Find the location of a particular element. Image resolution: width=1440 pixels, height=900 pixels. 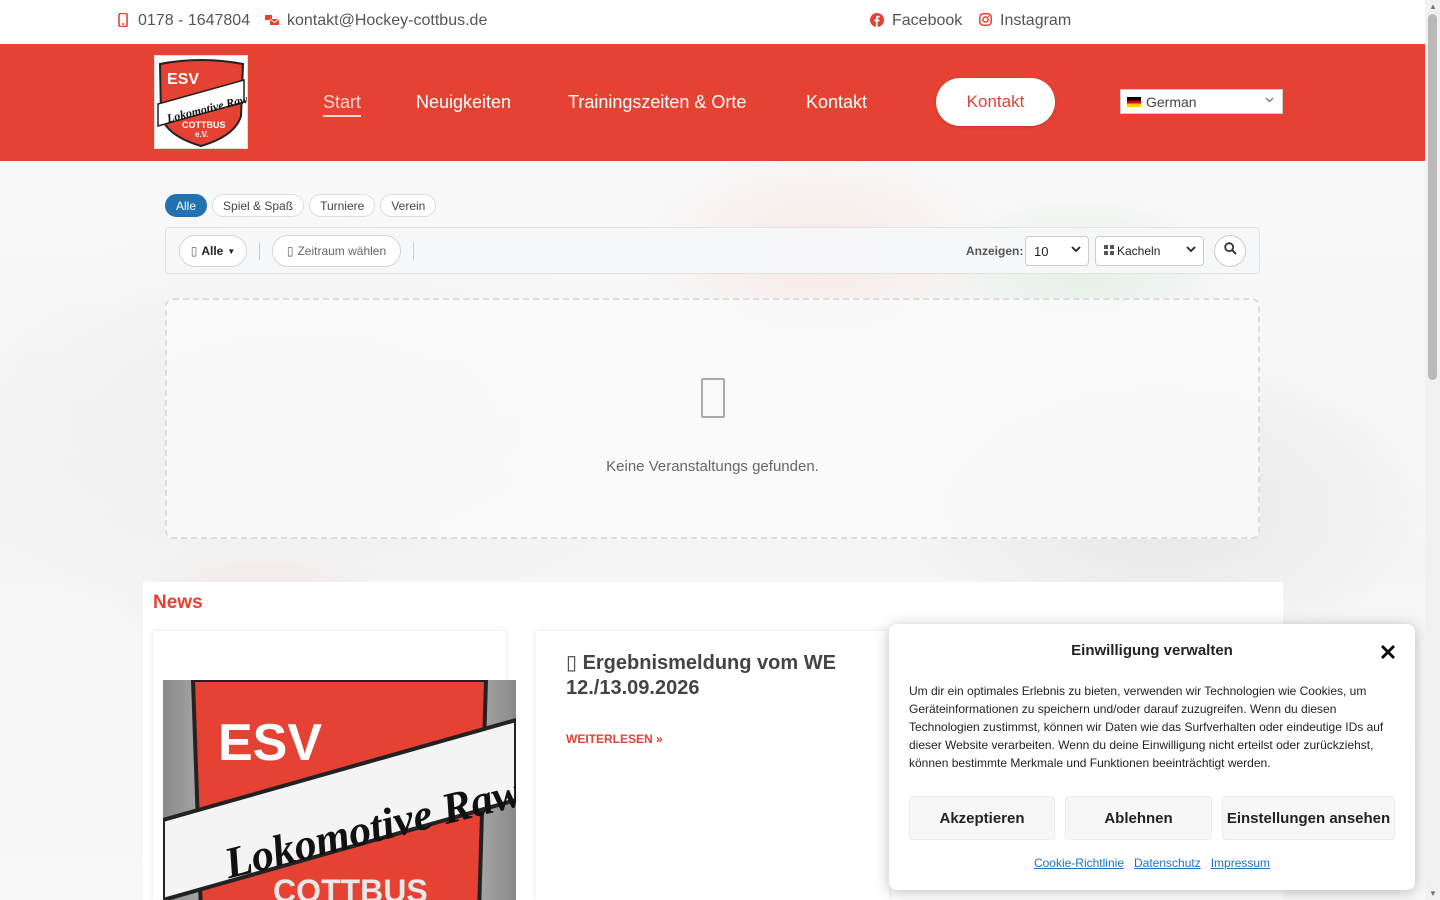

empty-calendar-icon is located at coordinates (713, 398).